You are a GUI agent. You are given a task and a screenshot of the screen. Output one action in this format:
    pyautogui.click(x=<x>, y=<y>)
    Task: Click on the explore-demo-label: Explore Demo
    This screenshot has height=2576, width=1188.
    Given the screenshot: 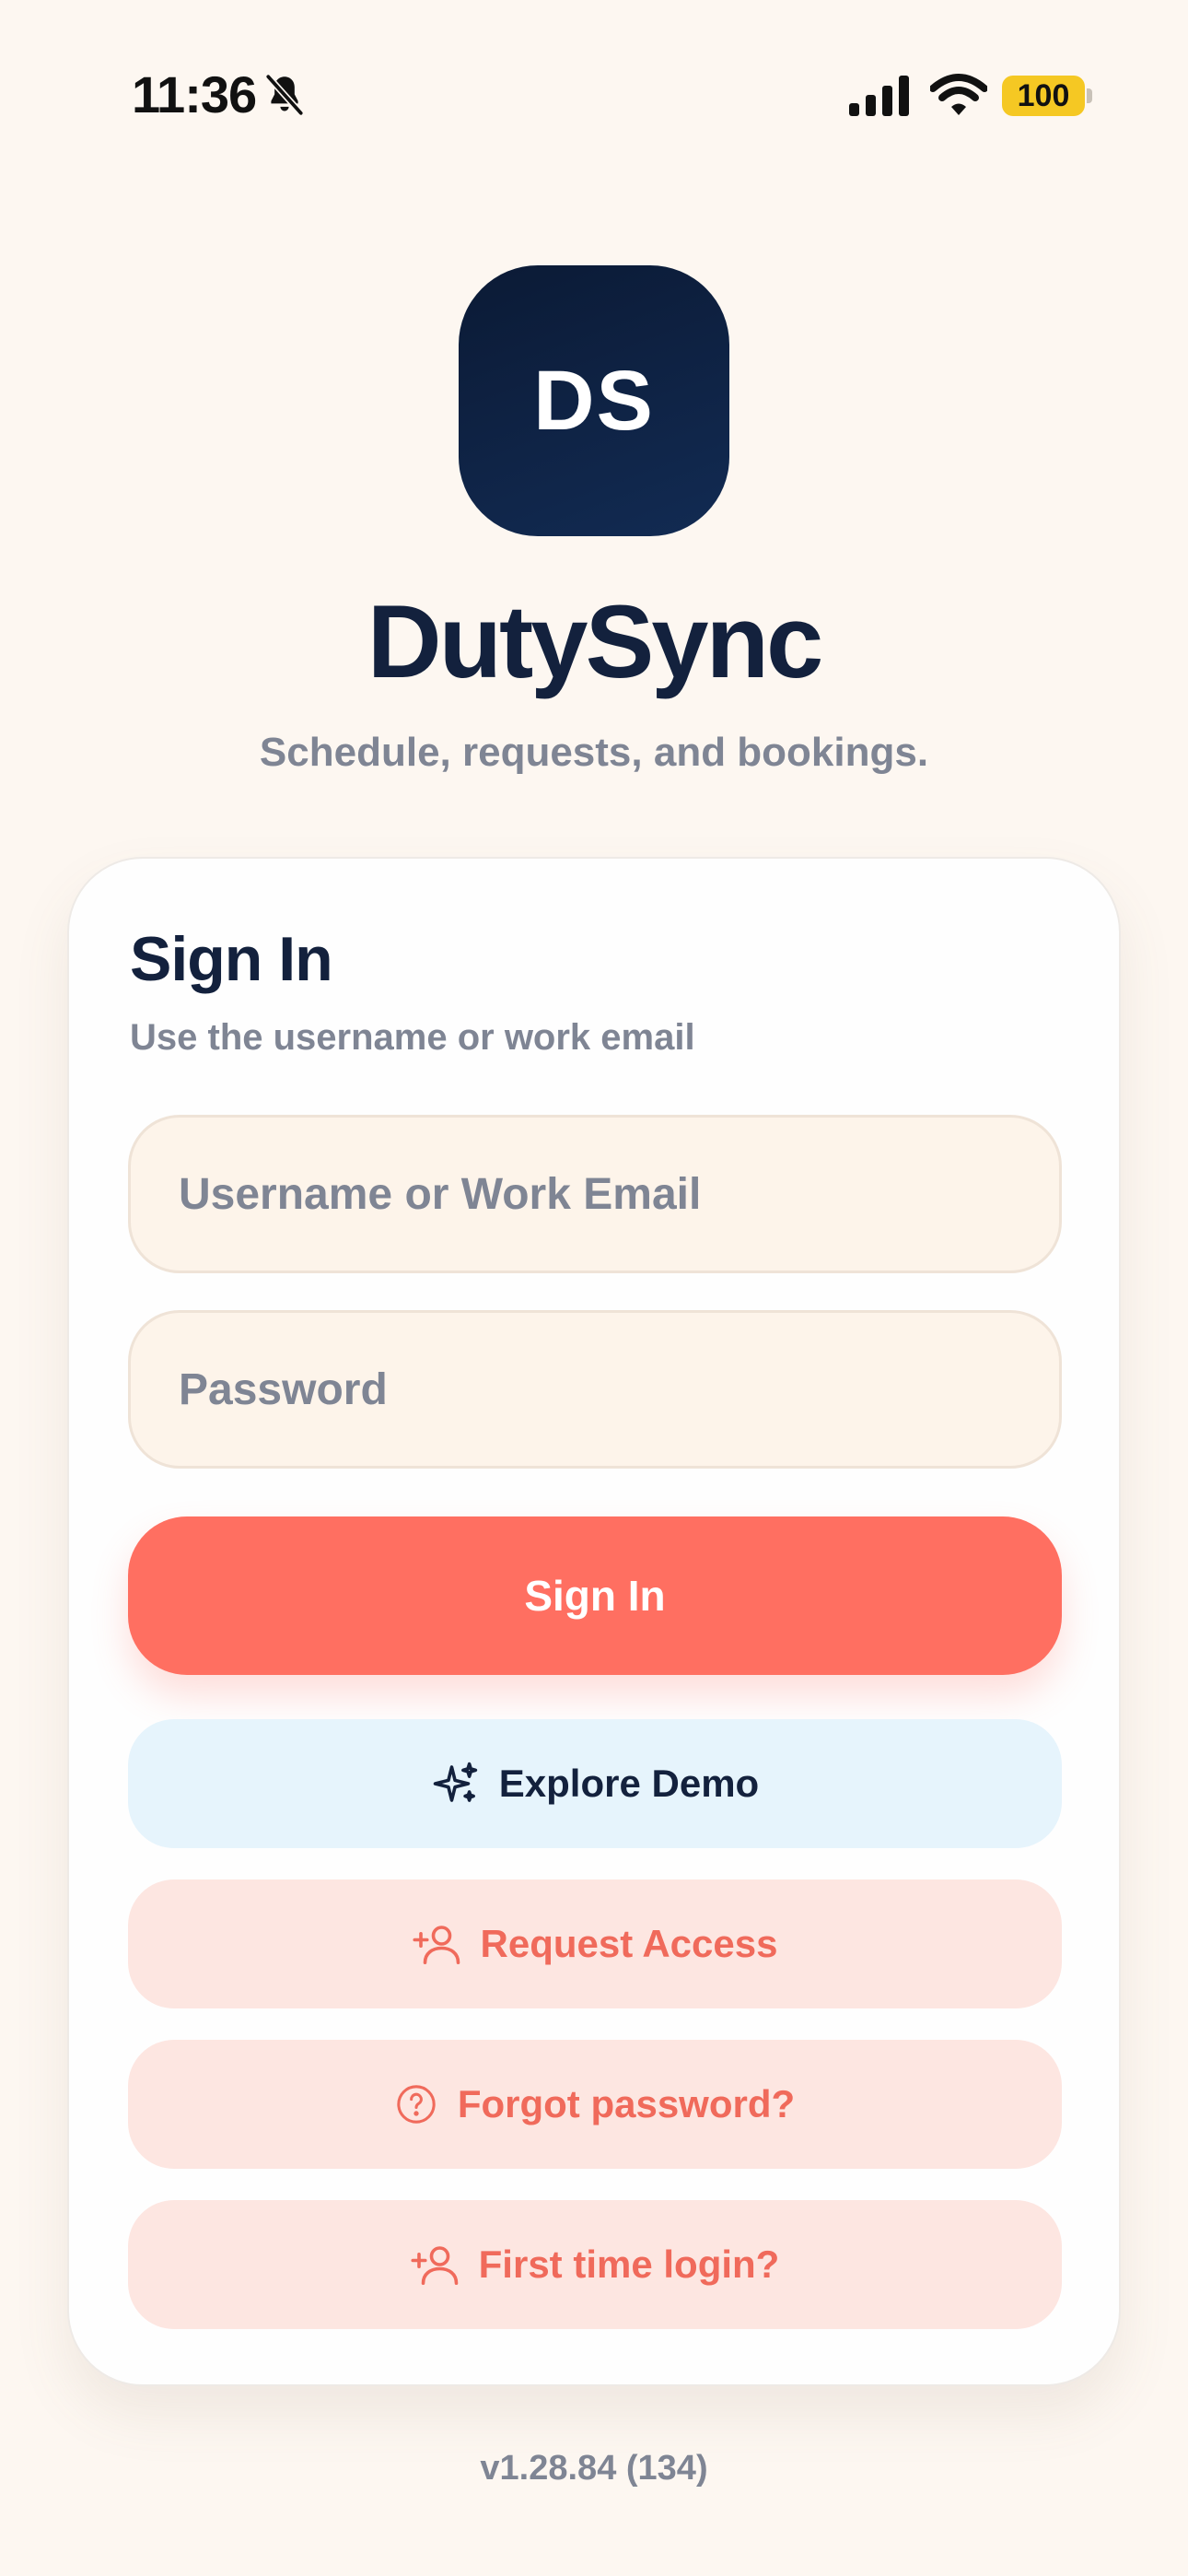 What is the action you would take?
    pyautogui.click(x=629, y=1783)
    